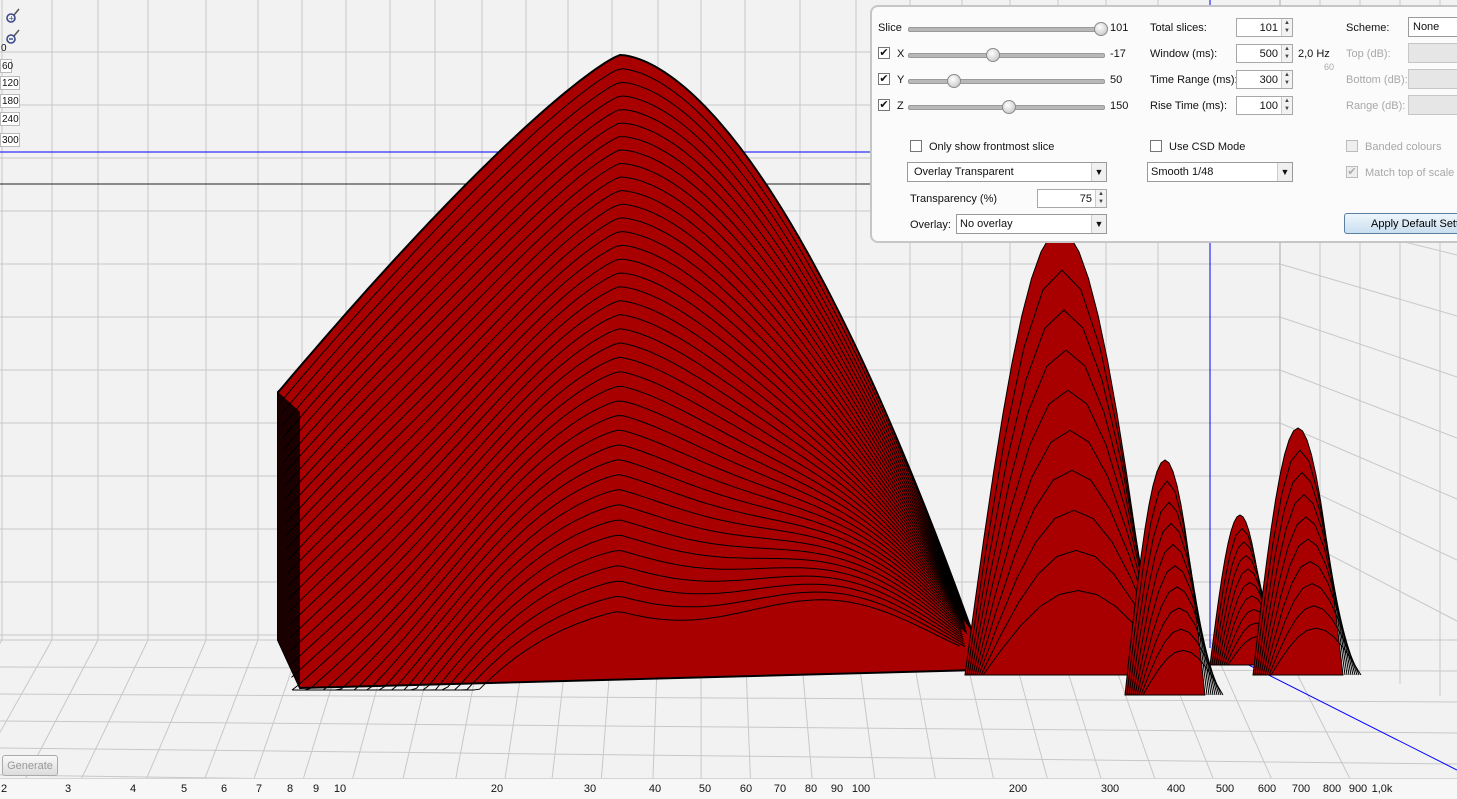 Image resolution: width=1457 pixels, height=799 pixels. What do you see at coordinates (1118, 54) in the screenshot?
I see `x-value: -17` at bounding box center [1118, 54].